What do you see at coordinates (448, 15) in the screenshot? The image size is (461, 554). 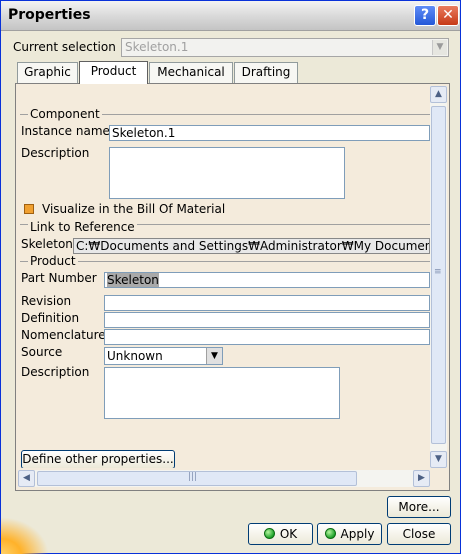 I see `close-window-button: ✕` at bounding box center [448, 15].